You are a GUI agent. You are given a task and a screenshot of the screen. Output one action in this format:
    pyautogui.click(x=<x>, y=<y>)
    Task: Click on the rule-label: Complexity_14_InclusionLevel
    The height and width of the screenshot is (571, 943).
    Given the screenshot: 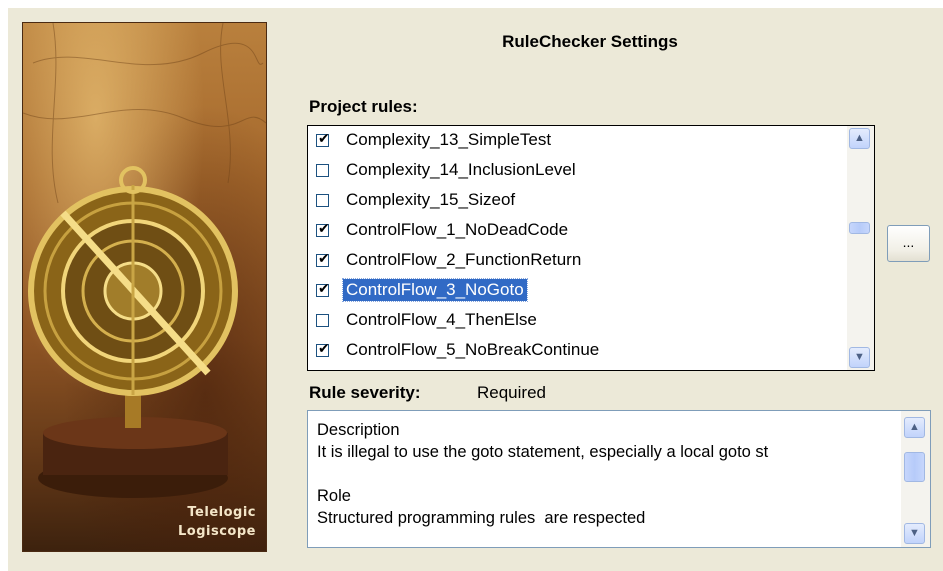 What is the action you would take?
    pyautogui.click(x=461, y=169)
    